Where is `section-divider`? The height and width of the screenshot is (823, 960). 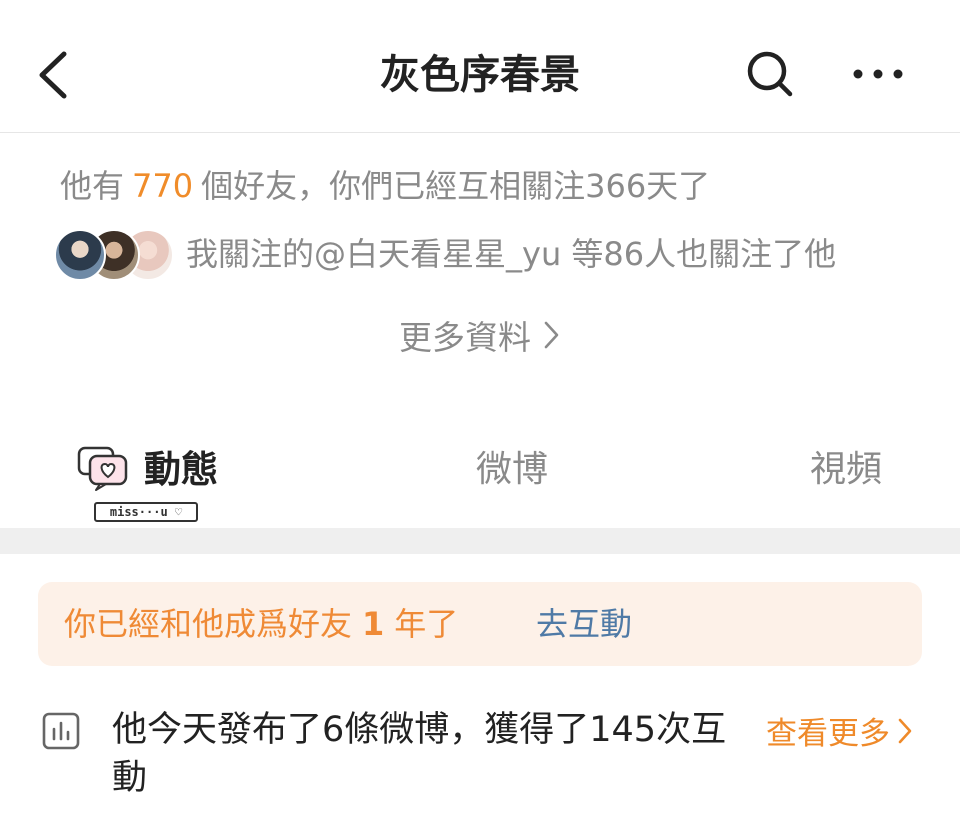 section-divider is located at coordinates (480, 541).